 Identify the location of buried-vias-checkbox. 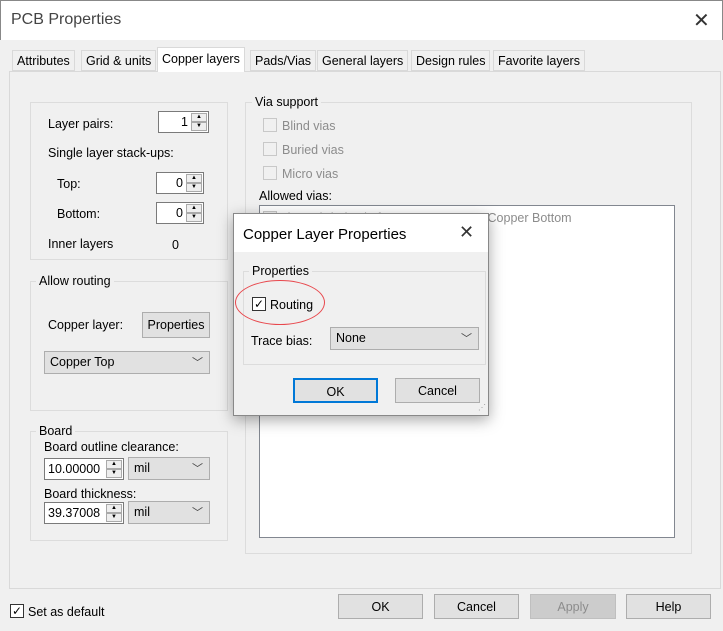
(270, 149).